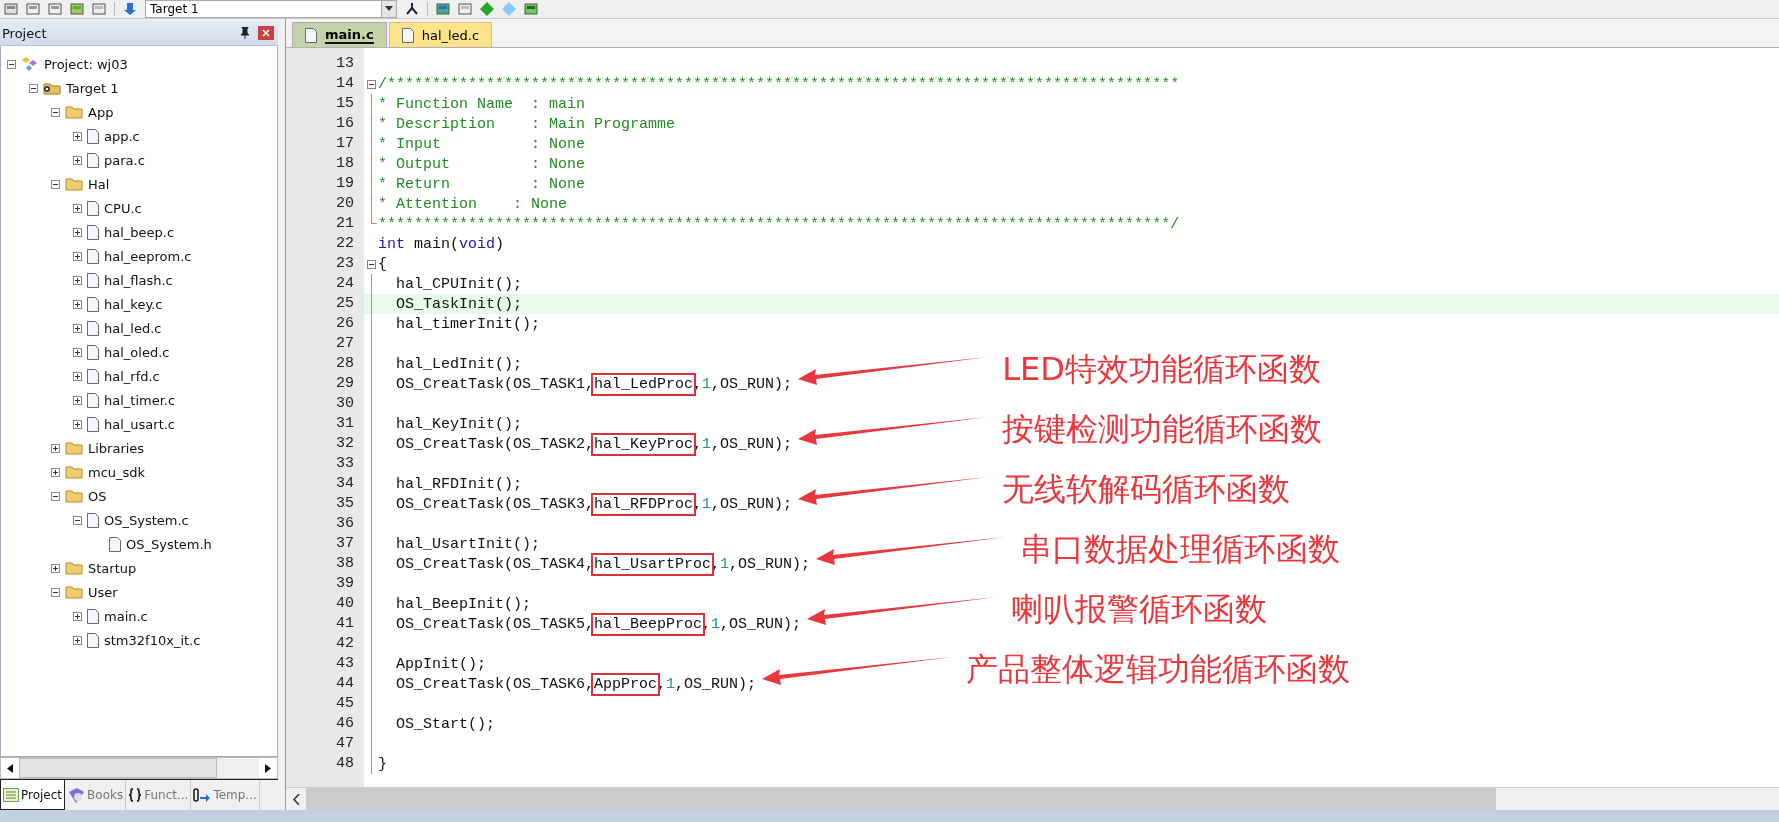 The height and width of the screenshot is (822, 1779). What do you see at coordinates (103, 592) in the screenshot?
I see `tree-item: User` at bounding box center [103, 592].